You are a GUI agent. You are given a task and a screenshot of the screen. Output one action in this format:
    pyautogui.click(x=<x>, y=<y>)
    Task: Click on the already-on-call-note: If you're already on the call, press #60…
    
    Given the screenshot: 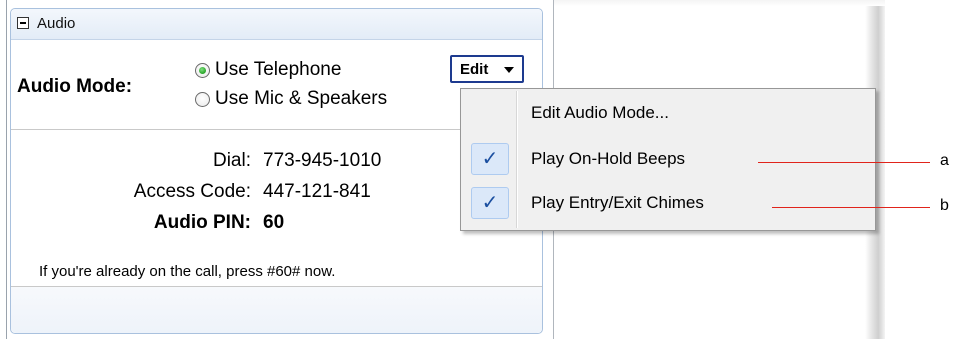 What is the action you would take?
    pyautogui.click(x=187, y=271)
    